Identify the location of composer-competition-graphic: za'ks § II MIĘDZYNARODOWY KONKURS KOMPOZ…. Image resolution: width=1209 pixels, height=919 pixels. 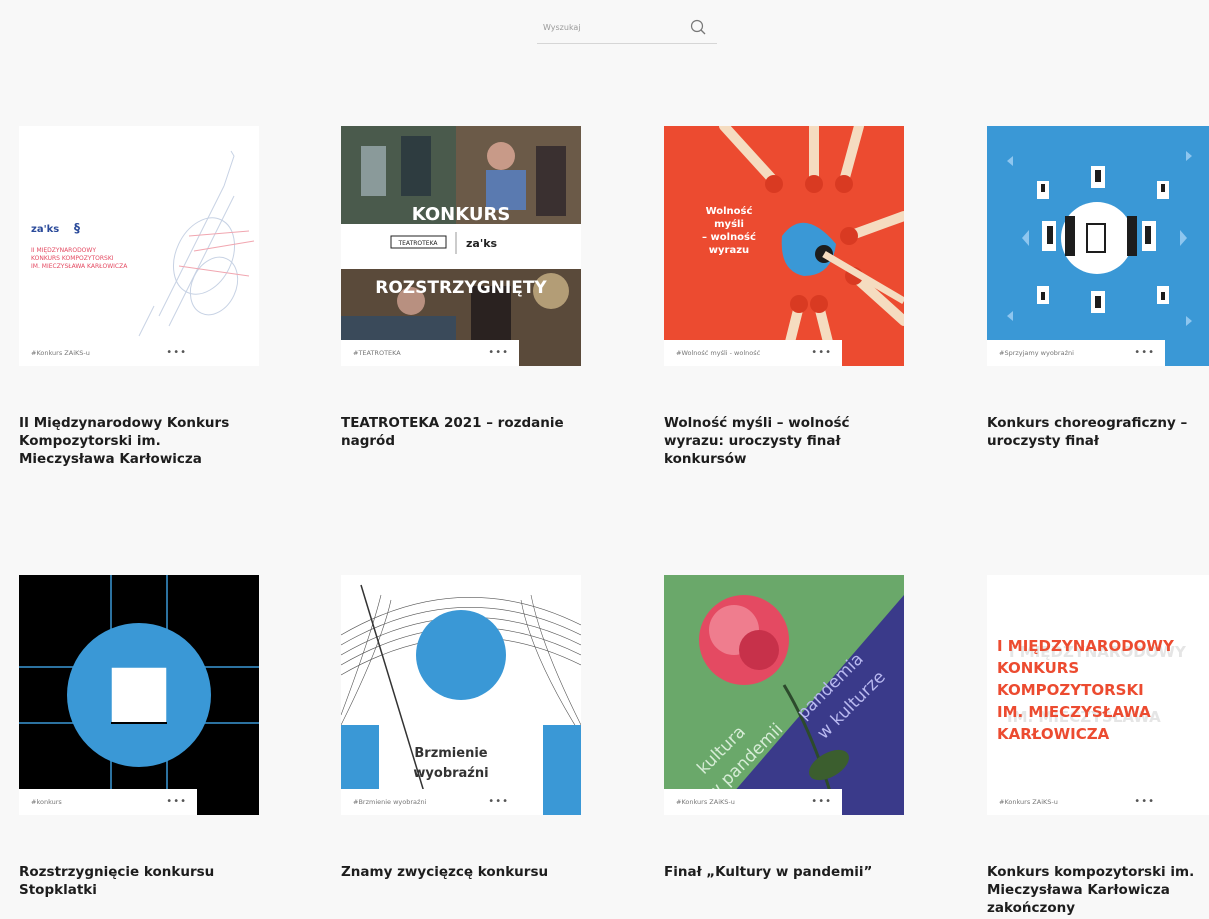
(139, 246).